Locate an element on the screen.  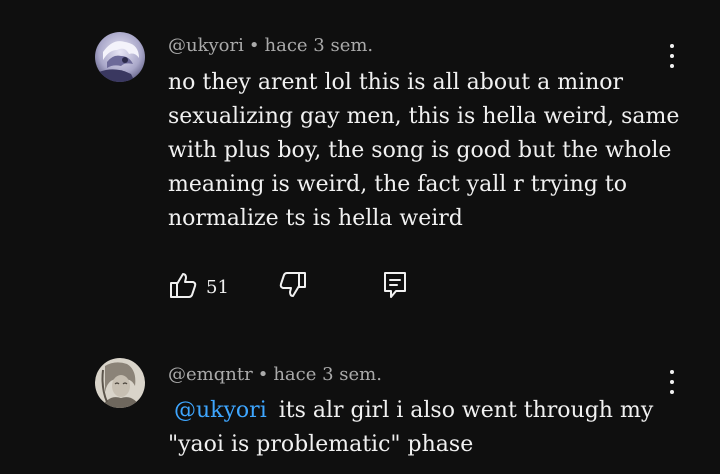
dislike-button is located at coordinates (293, 287).